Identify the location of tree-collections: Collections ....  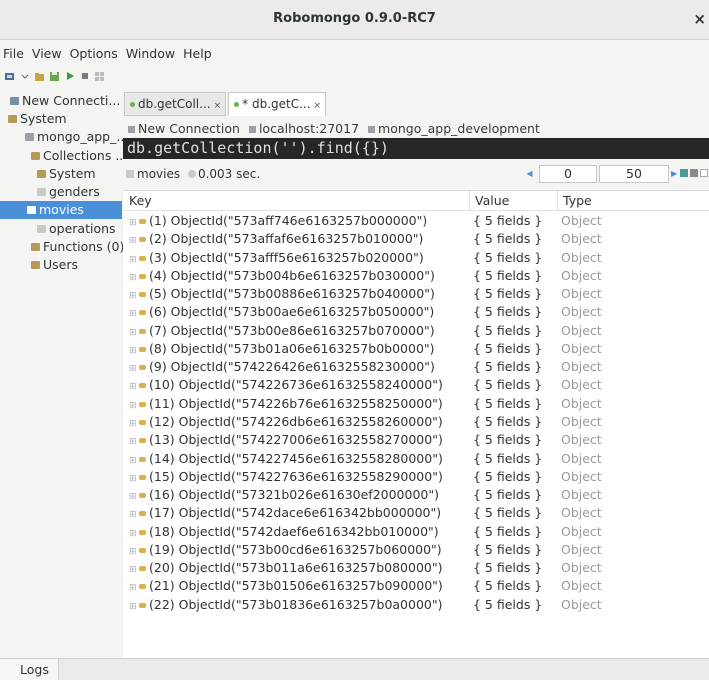
(79, 156).